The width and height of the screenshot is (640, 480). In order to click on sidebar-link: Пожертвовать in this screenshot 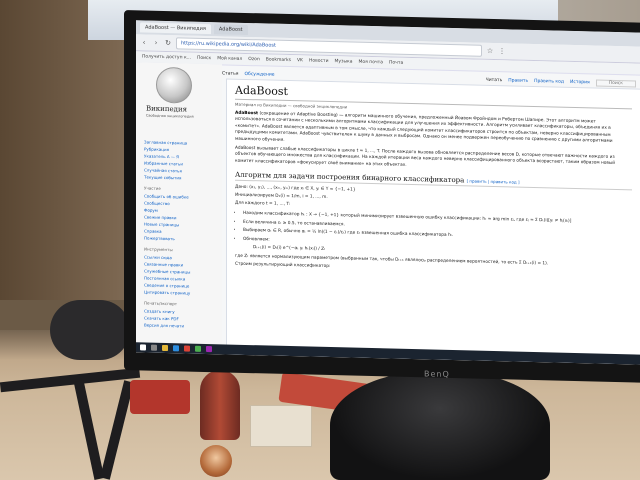, I will do `click(181, 238)`.